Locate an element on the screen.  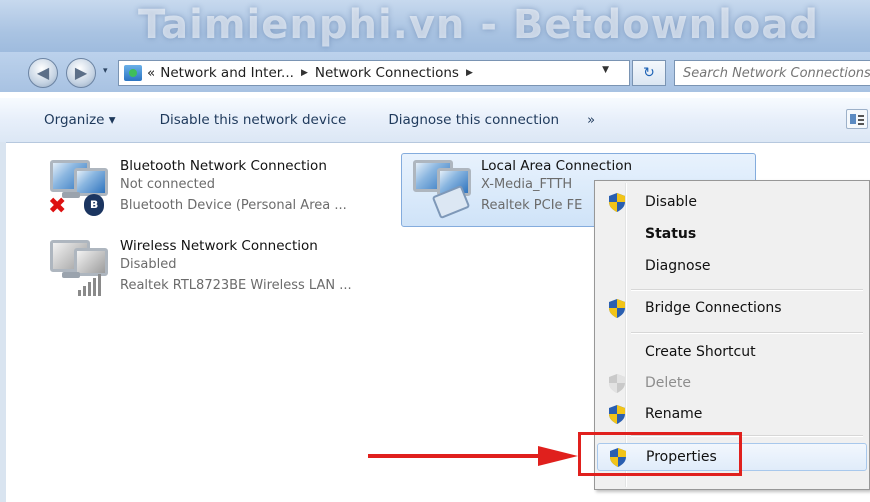
menu-item-create-shortcut: Create Shortcut is located at coordinates (732, 353).